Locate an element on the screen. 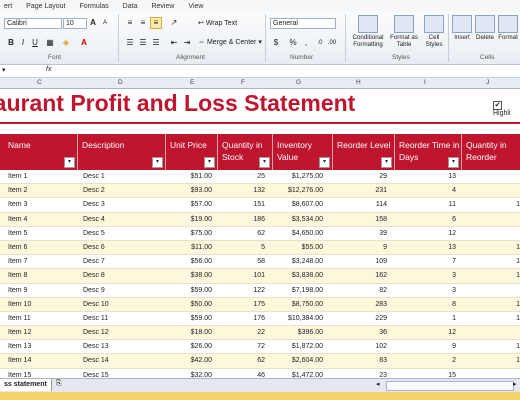  cell-inventory-value: $55.00 is located at coordinates (298, 247).